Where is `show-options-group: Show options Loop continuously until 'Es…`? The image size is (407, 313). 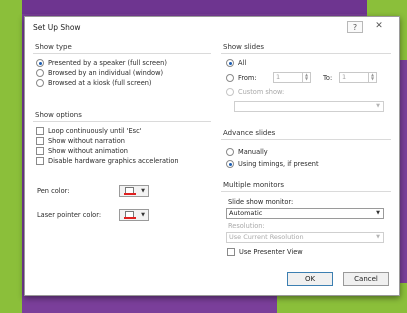 show-options-group: Show options Loop continuously until 'Es… is located at coordinates (122, 138).